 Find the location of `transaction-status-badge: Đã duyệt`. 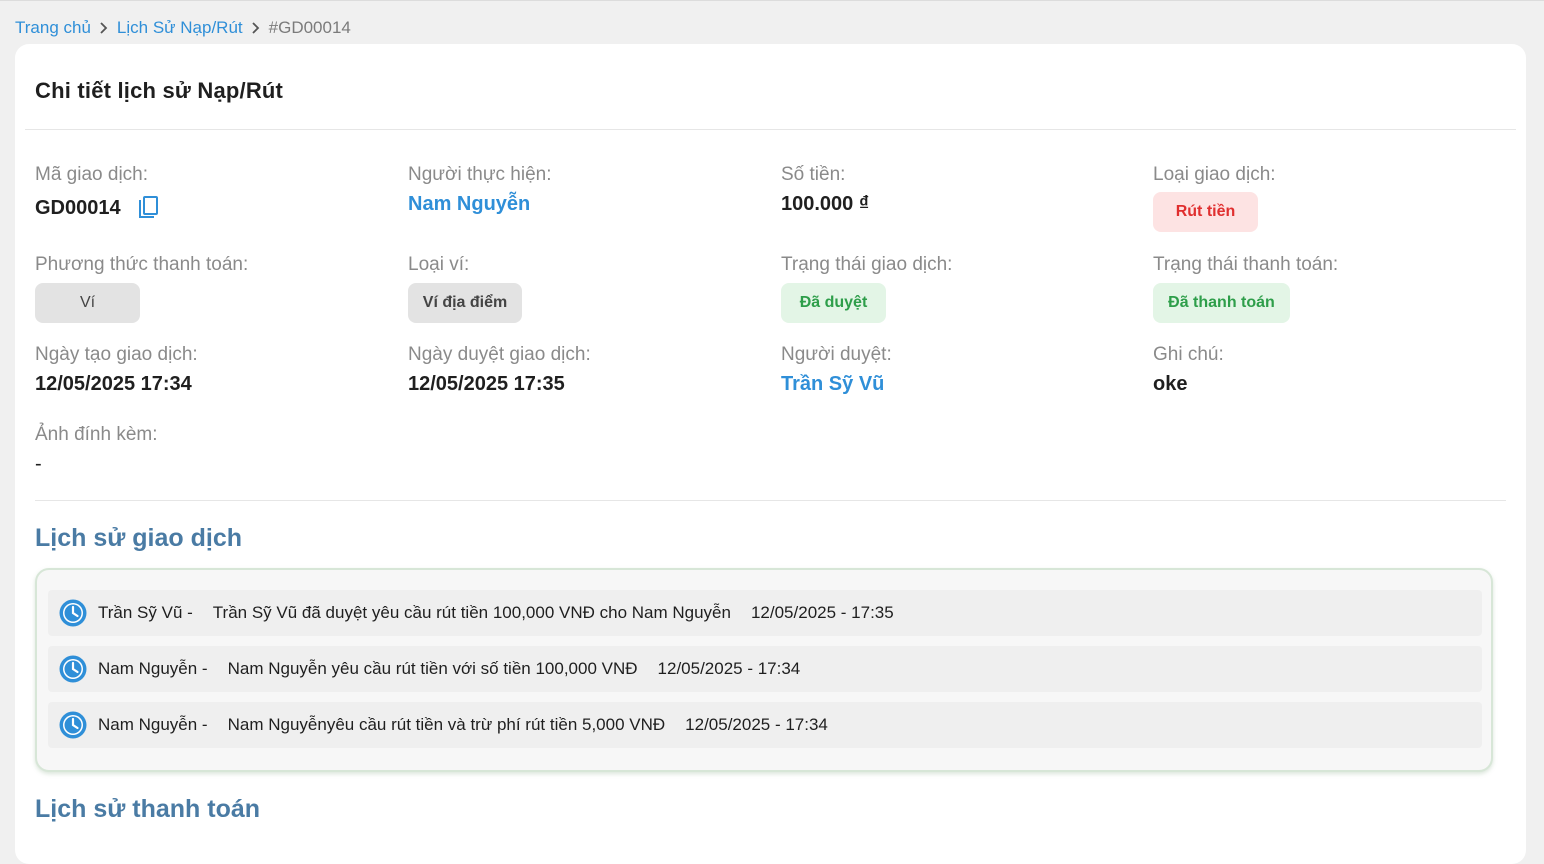

transaction-status-badge: Đã duyệt is located at coordinates (833, 303).